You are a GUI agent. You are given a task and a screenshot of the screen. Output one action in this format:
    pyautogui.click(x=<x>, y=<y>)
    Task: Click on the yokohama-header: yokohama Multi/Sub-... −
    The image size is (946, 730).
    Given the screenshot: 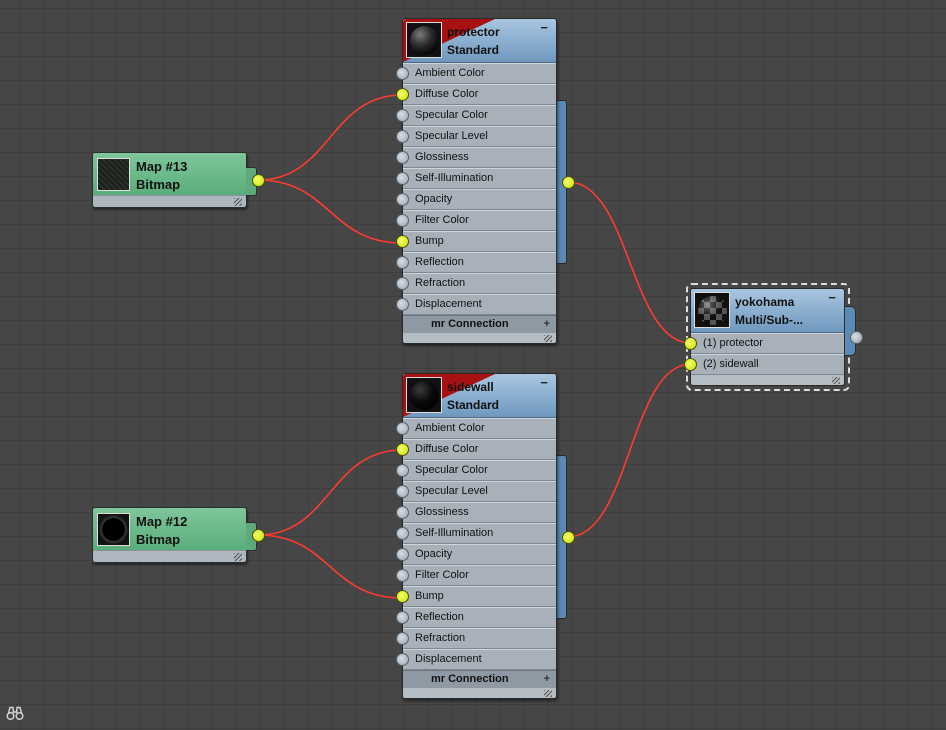 What is the action you would take?
    pyautogui.click(x=767, y=311)
    